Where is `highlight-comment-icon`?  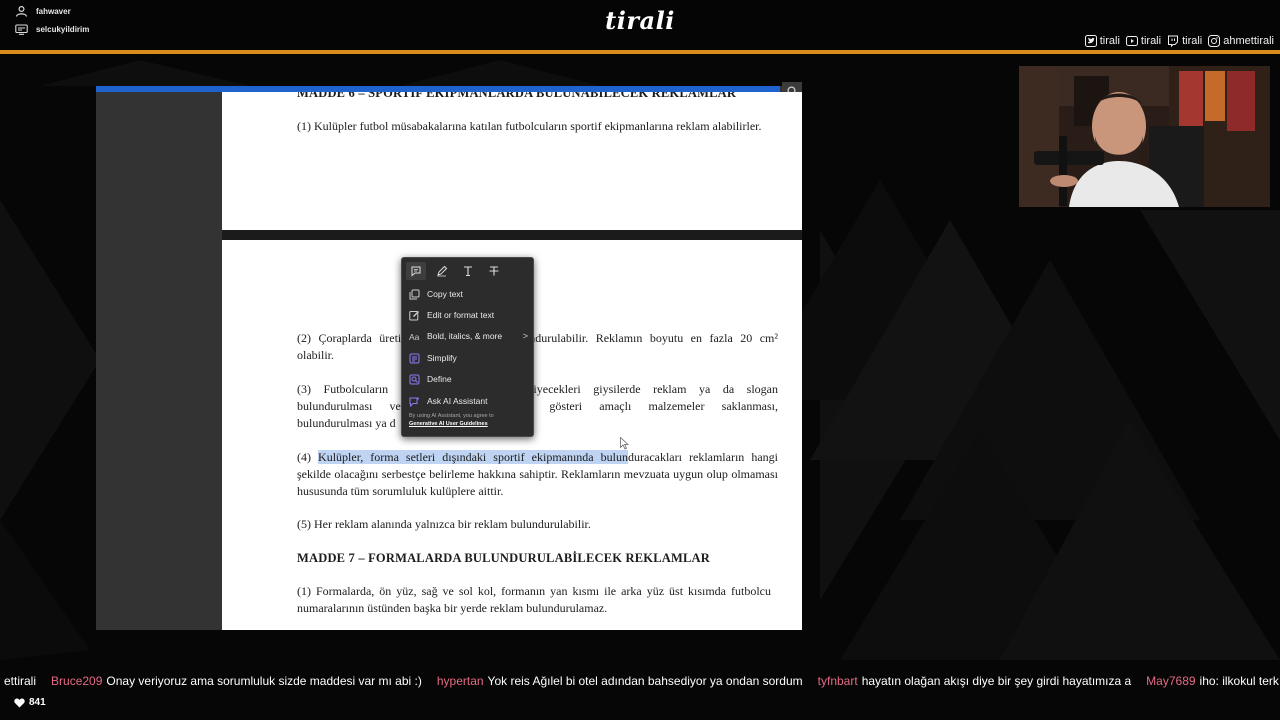 highlight-comment-icon is located at coordinates (416, 271).